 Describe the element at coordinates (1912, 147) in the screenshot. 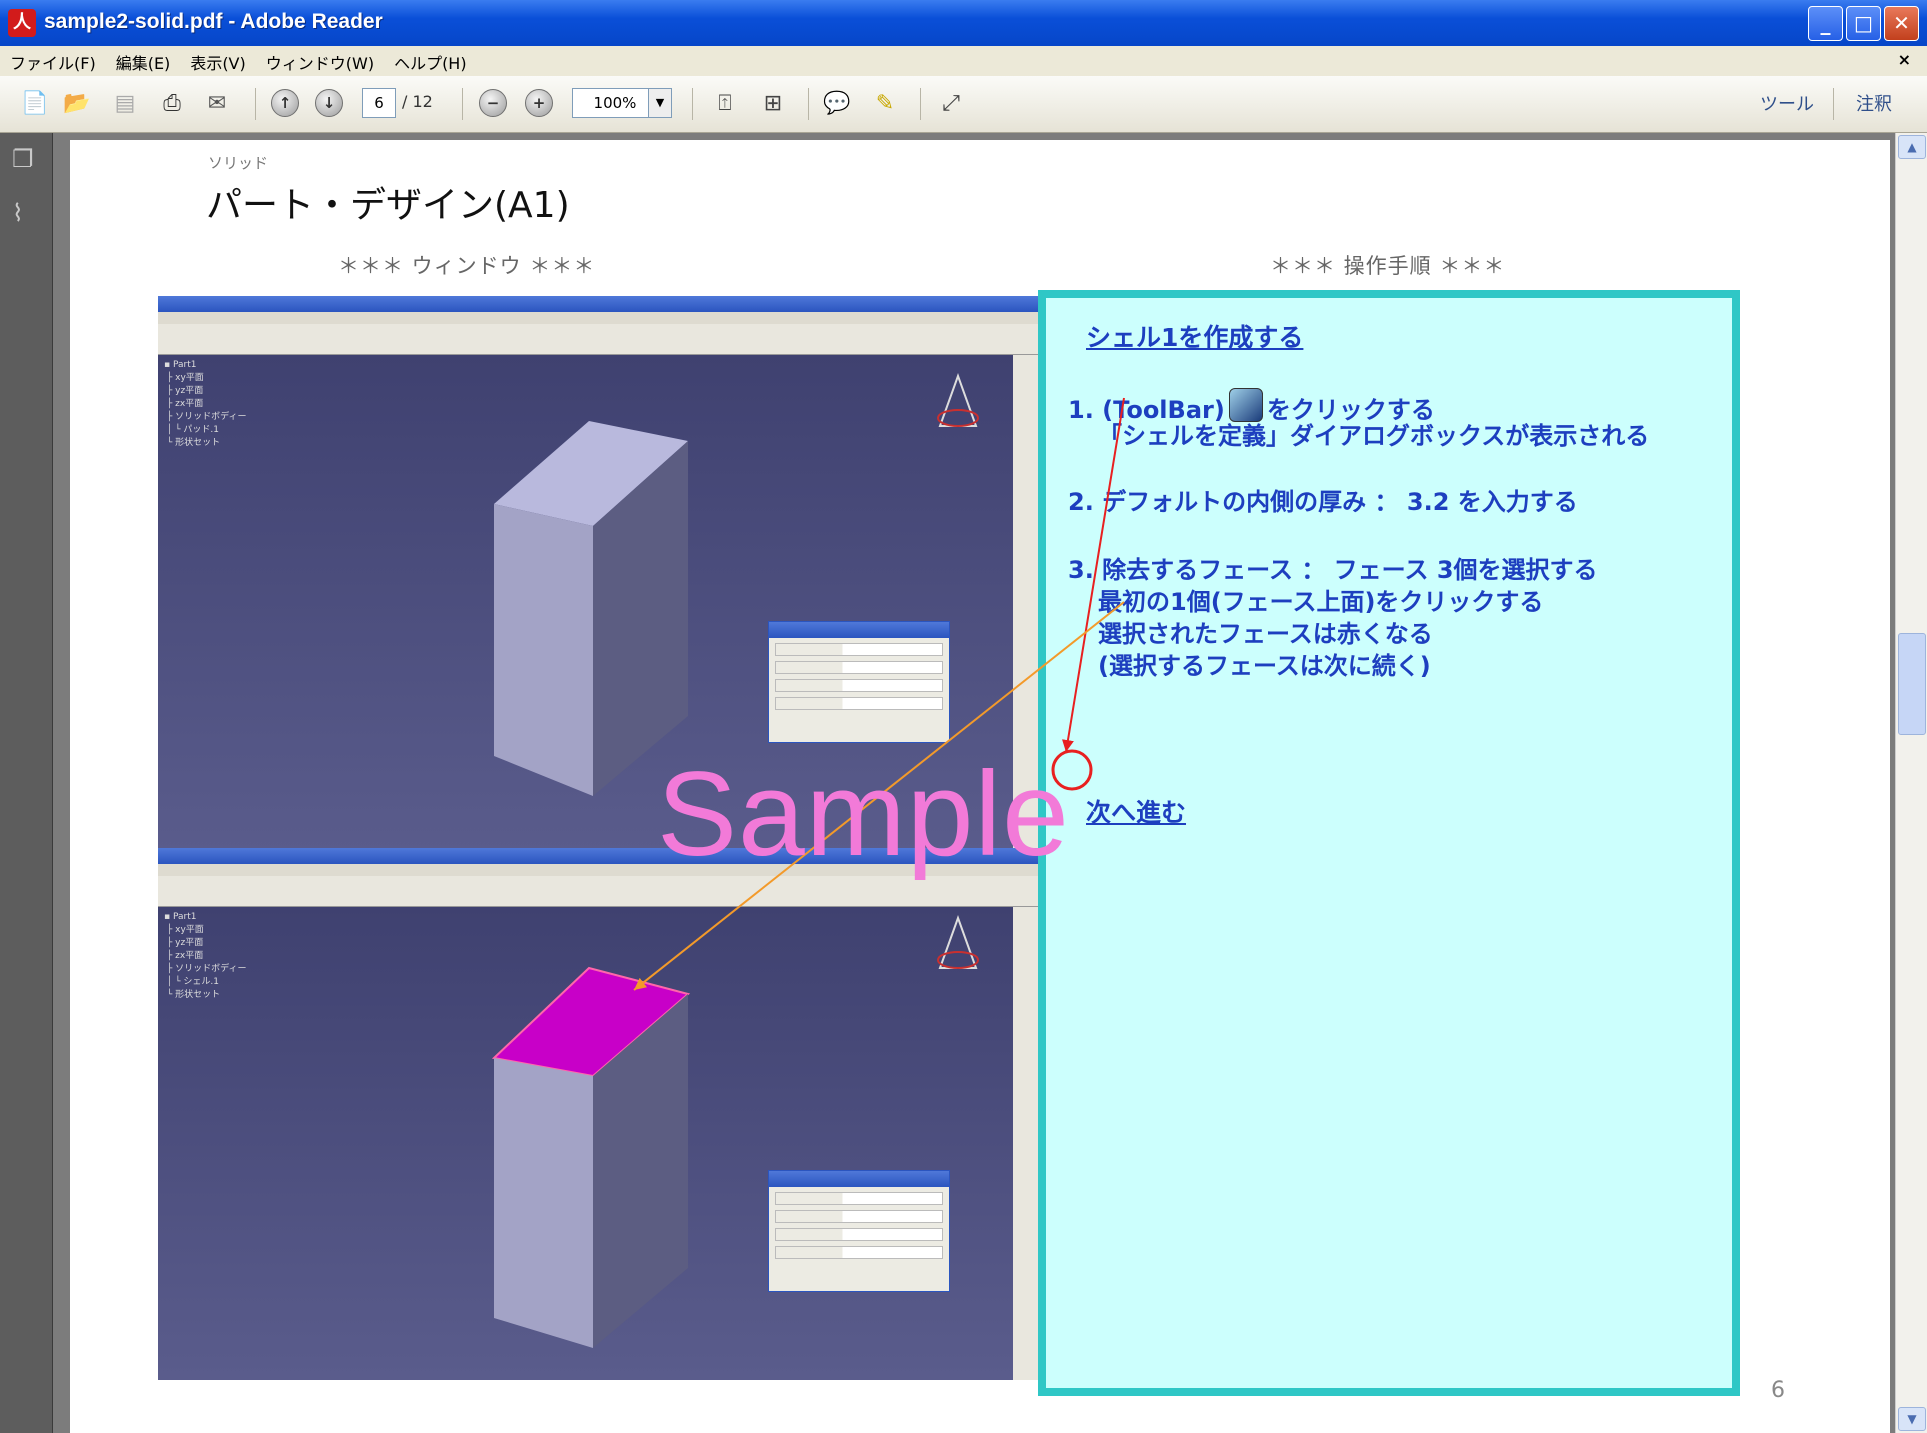

I see `scroll-up-icon: ▲` at that location.